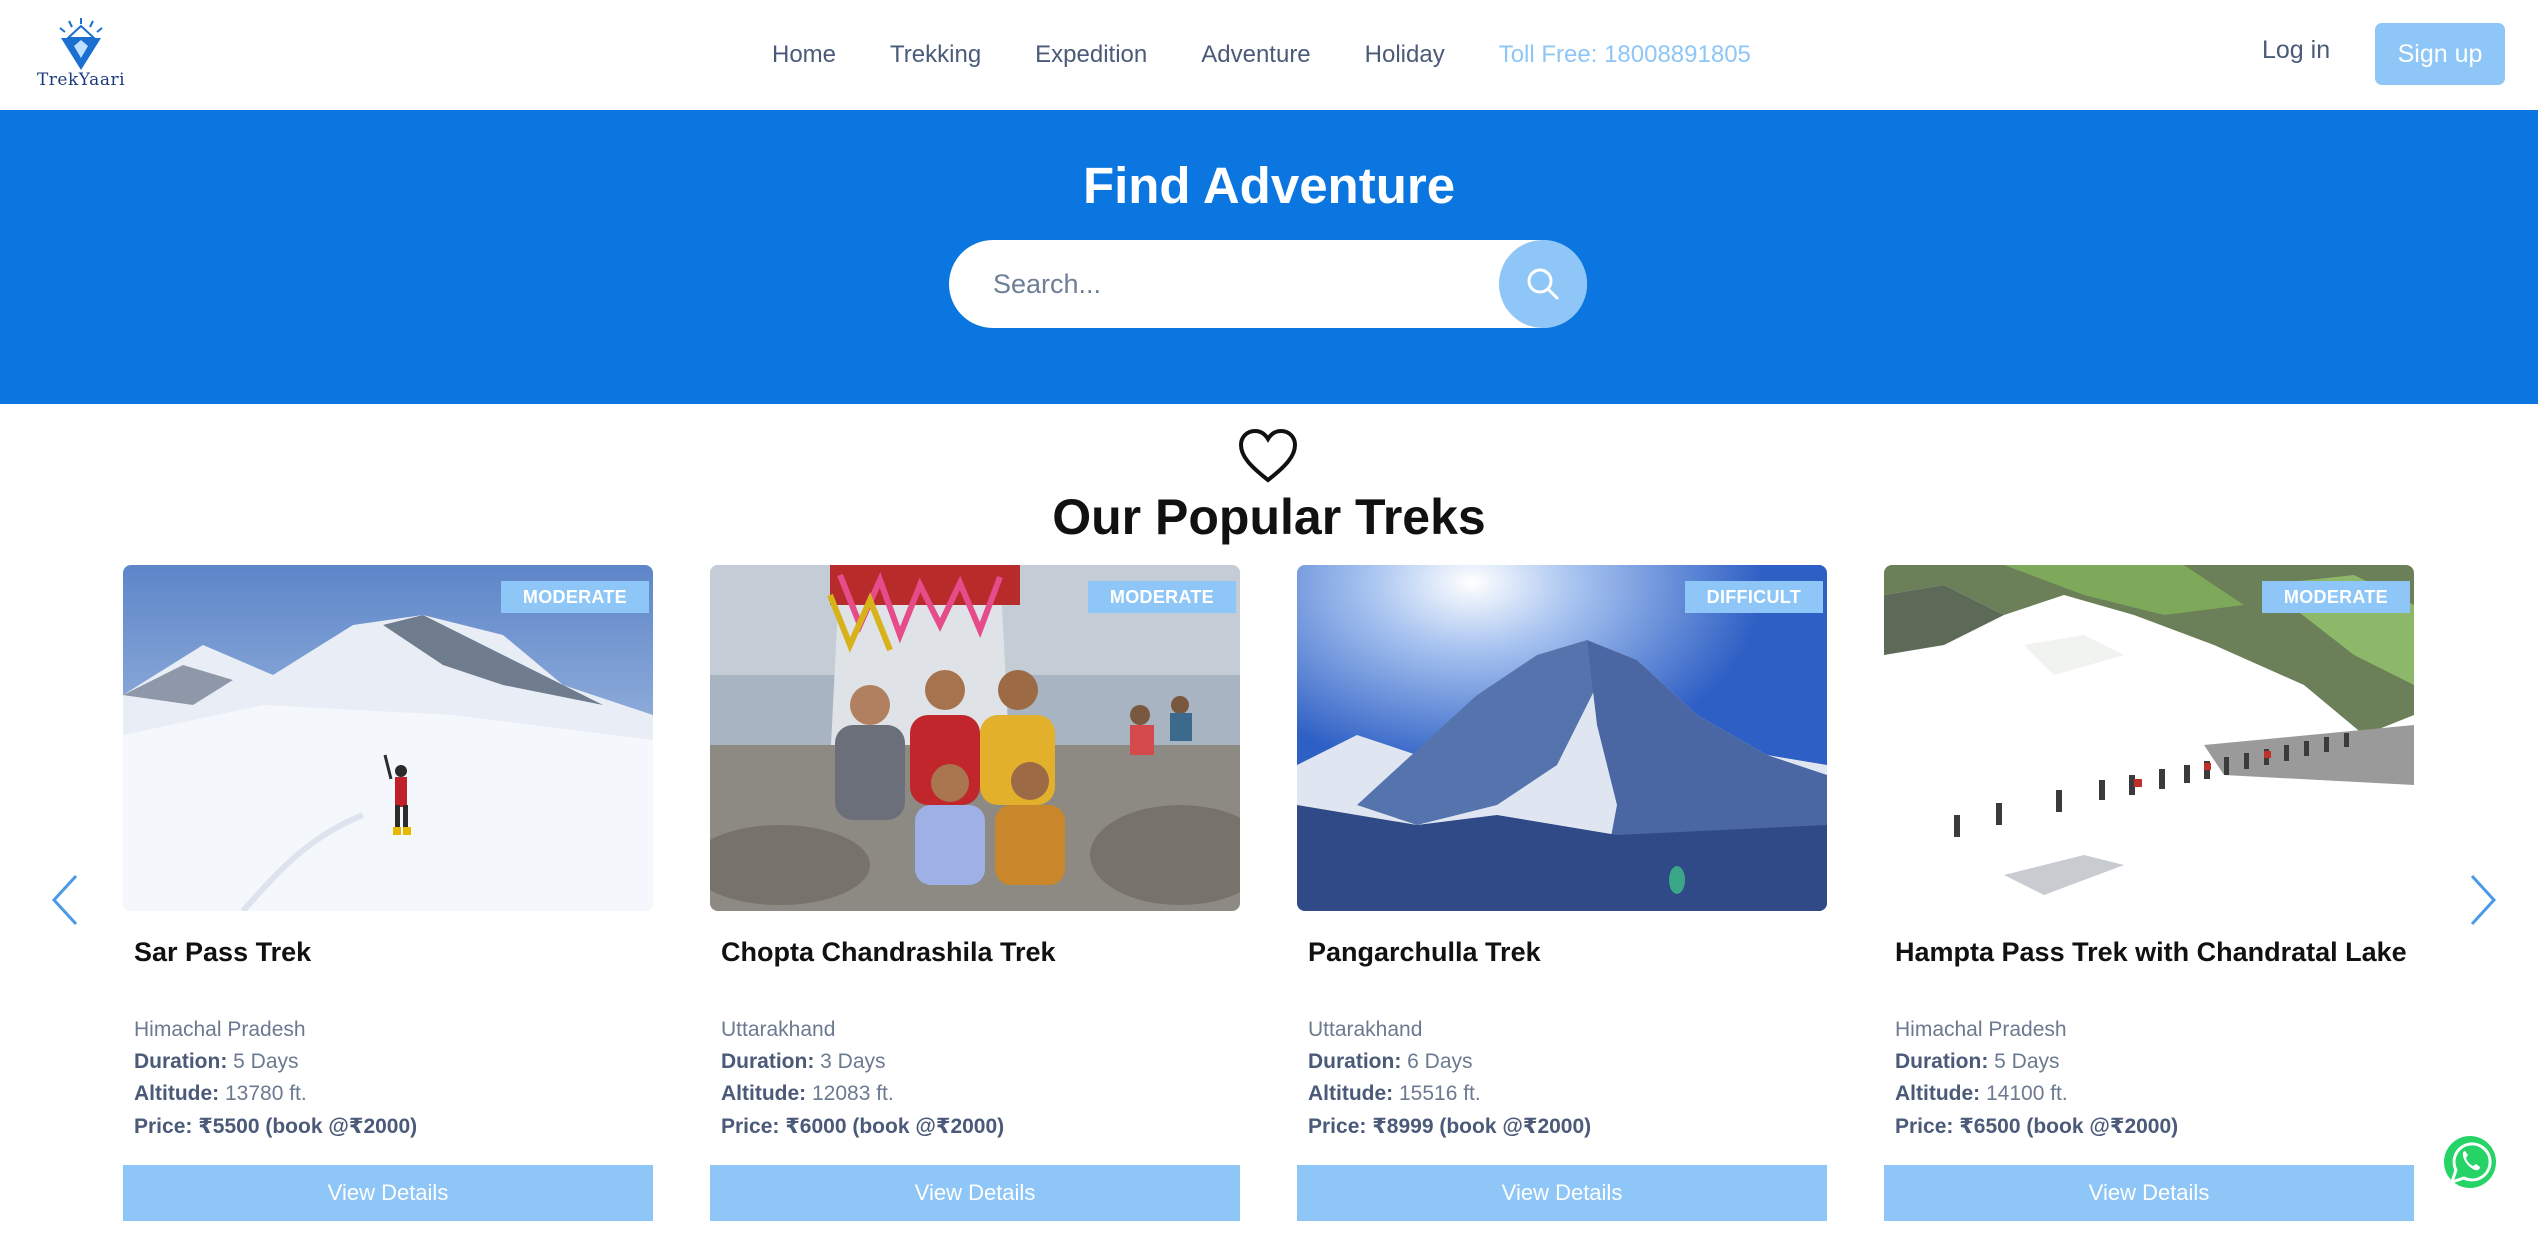  I want to click on trek-price: Price: ₹5500 (book @₹2000), so click(276, 1126).